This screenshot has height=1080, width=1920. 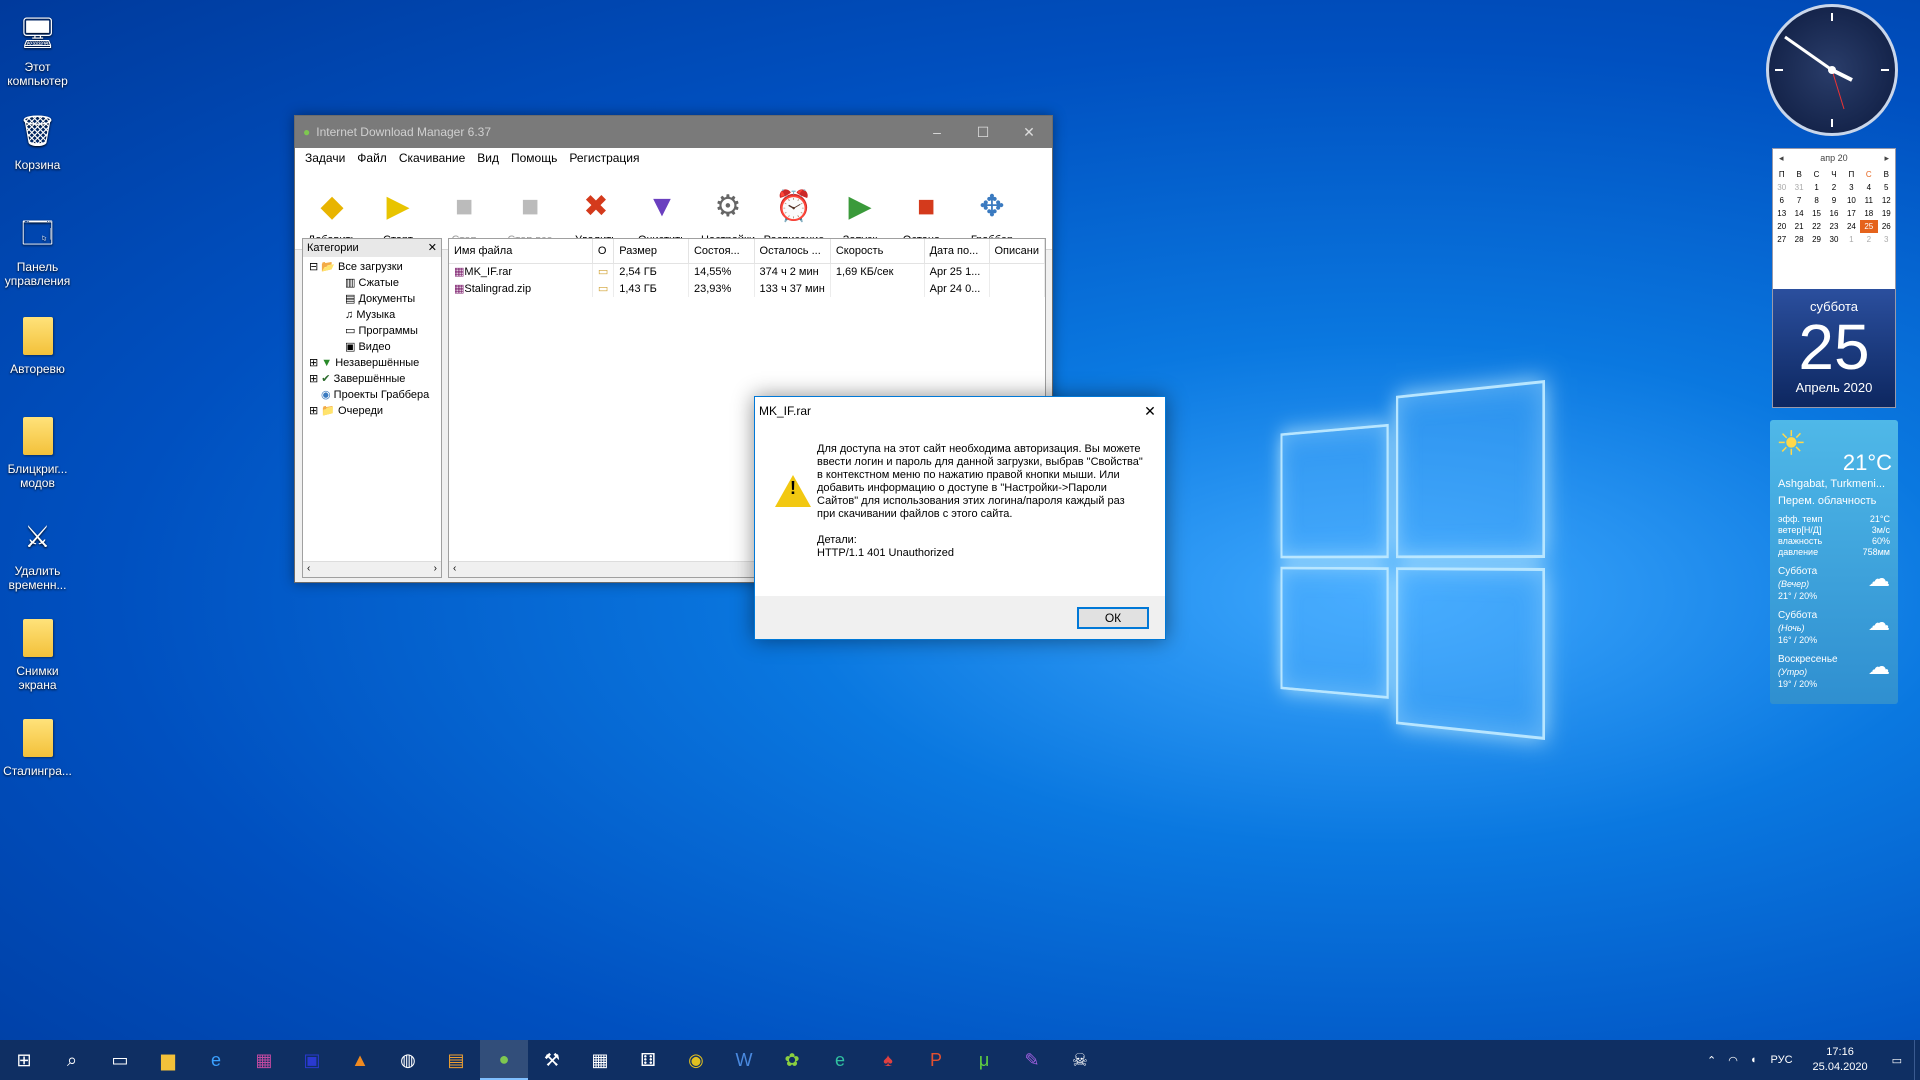 What do you see at coordinates (1711, 1060) in the screenshot?
I see `show-hidden-icons-icon: ⌃` at bounding box center [1711, 1060].